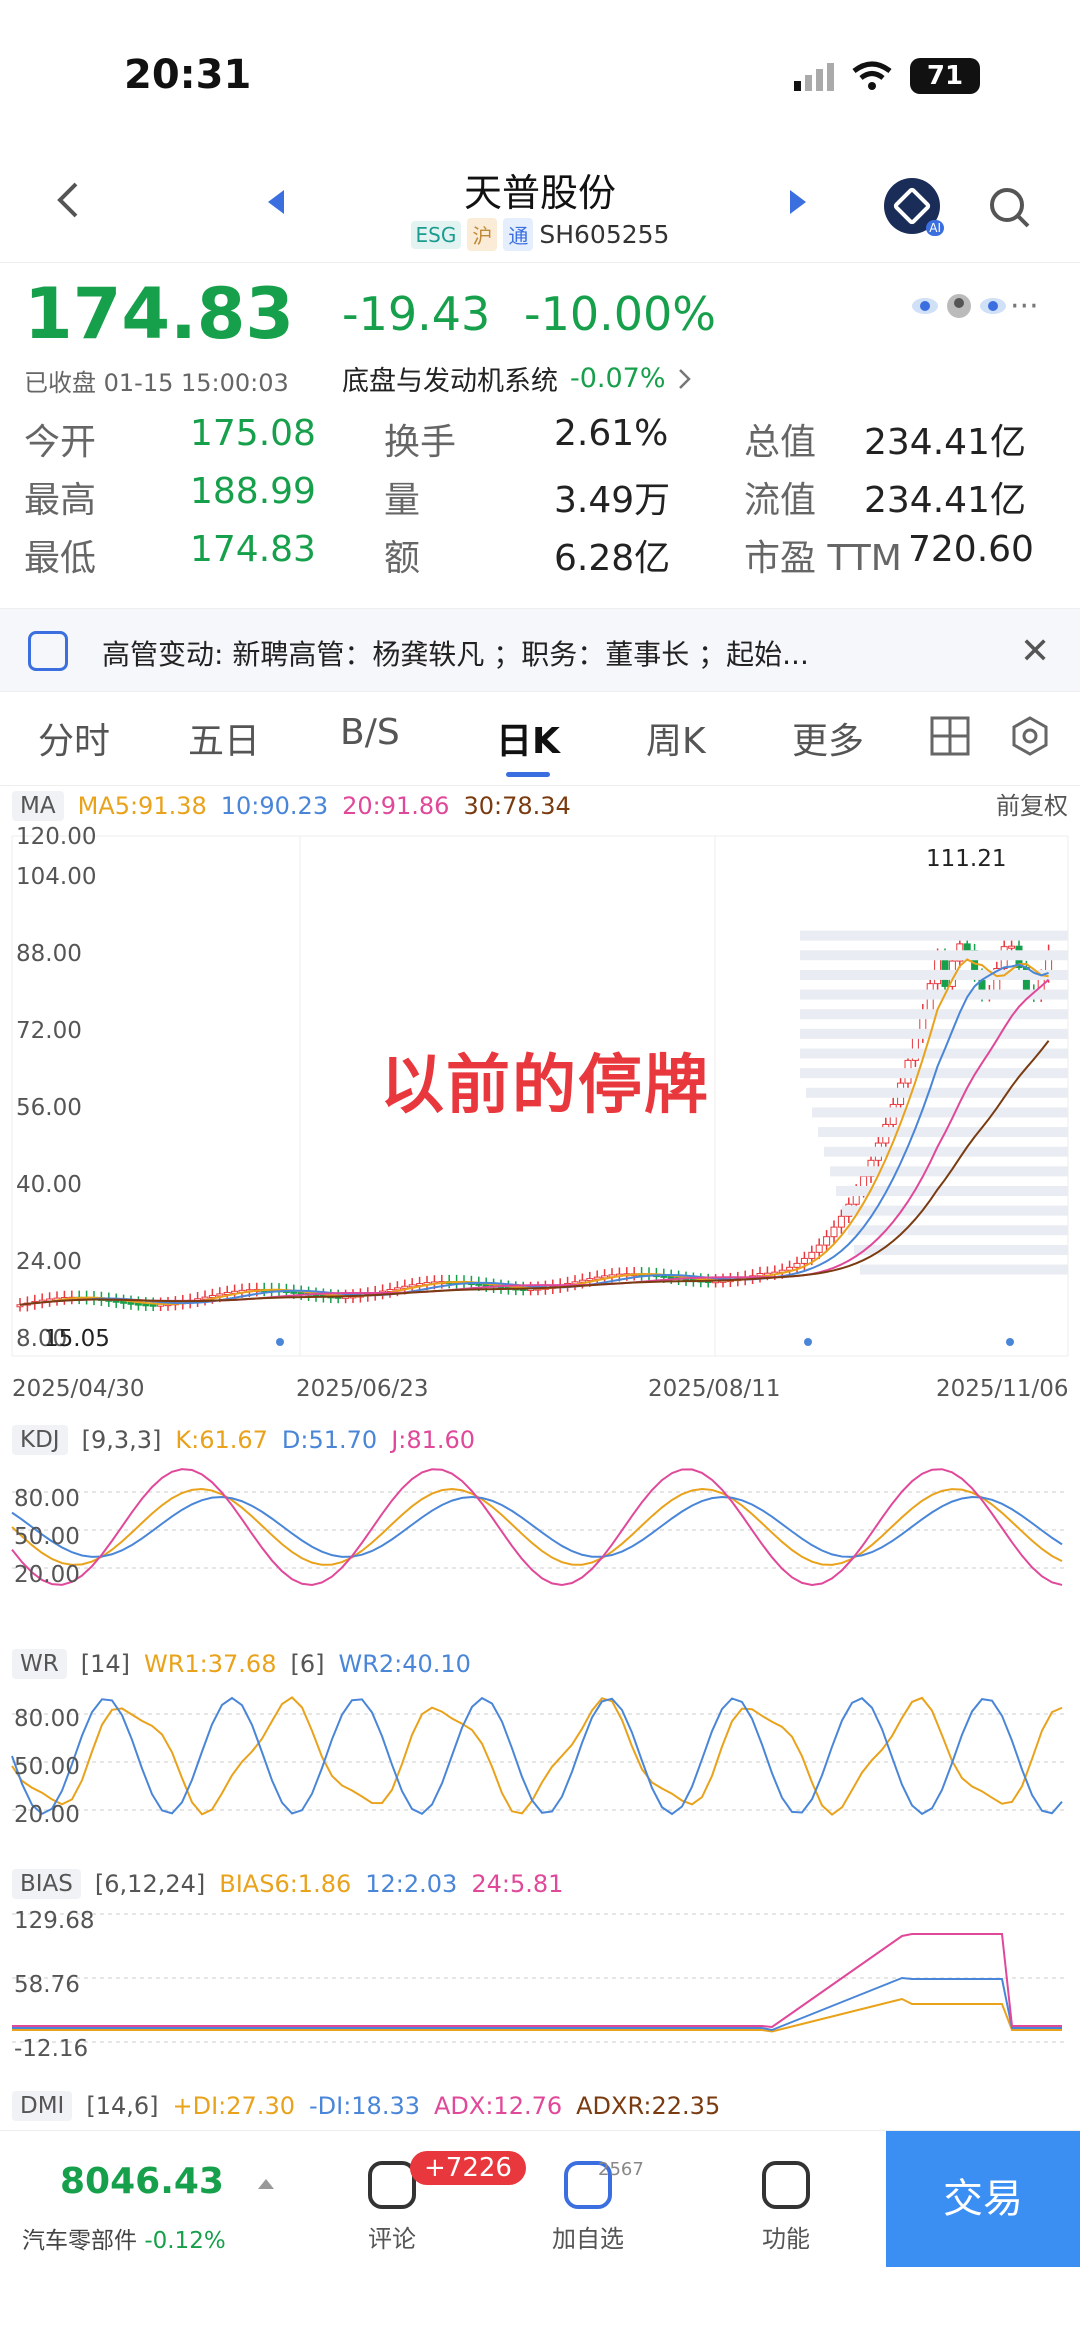  I want to click on wr-chart, so click(540, 1756).